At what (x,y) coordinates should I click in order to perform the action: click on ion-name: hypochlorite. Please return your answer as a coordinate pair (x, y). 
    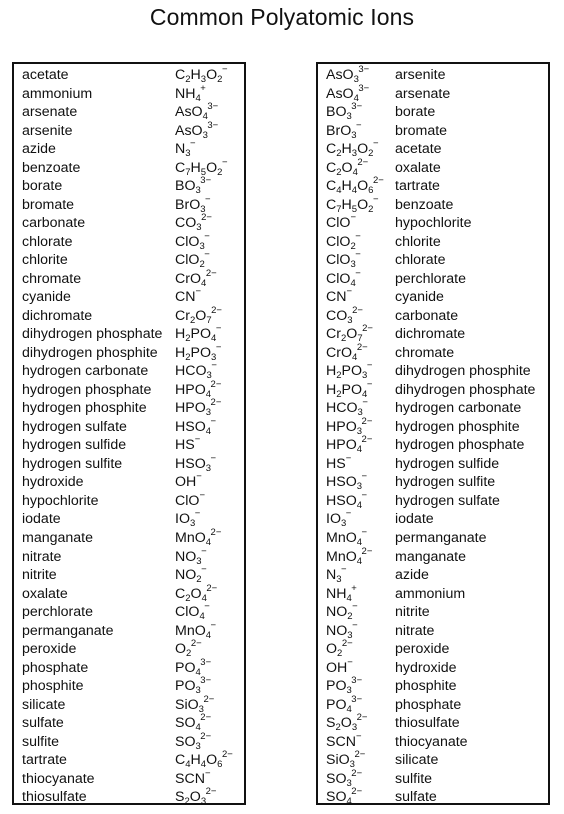
    Looking at the image, I should click on (60, 500).